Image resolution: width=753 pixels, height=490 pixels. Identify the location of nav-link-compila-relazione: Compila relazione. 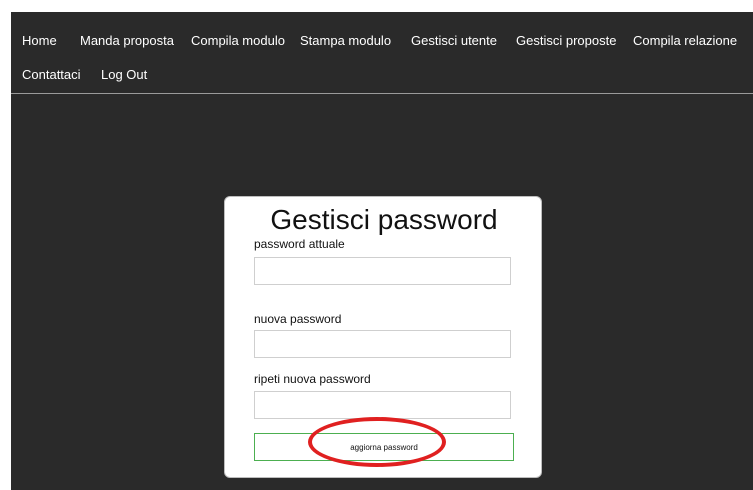
(685, 41).